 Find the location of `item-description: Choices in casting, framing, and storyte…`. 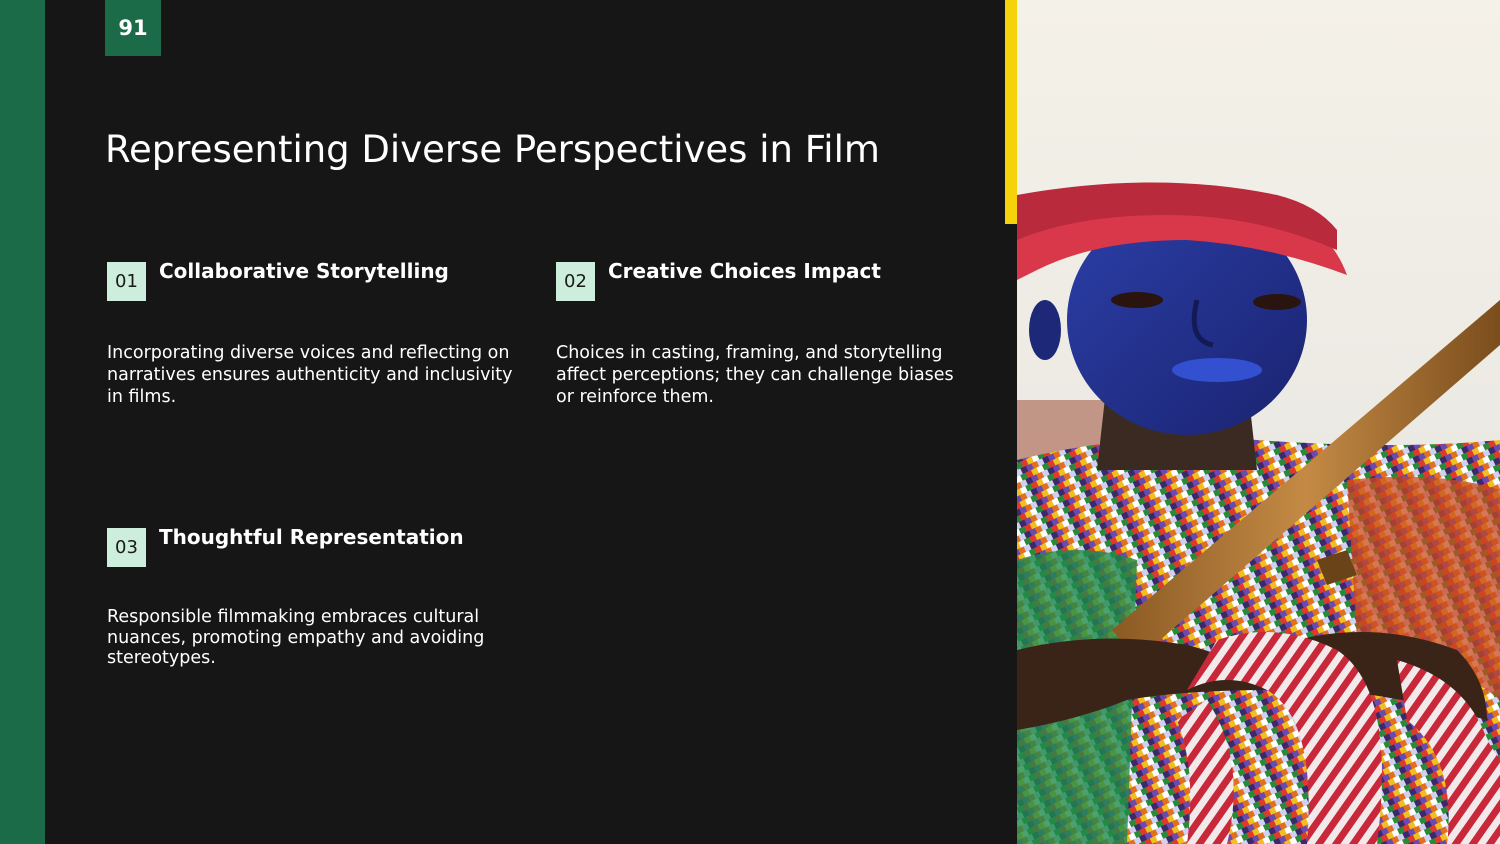

item-description: Choices in casting, framing, and storyte… is located at coordinates (755, 375).